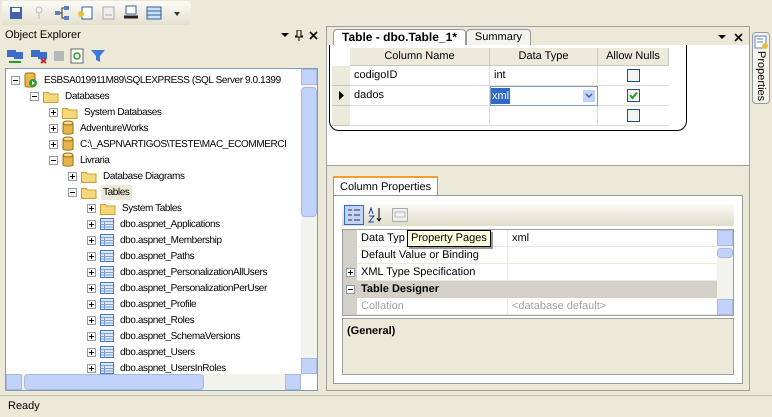 The width and height of the screenshot is (772, 417). I want to click on current-row-icon, so click(341, 95).